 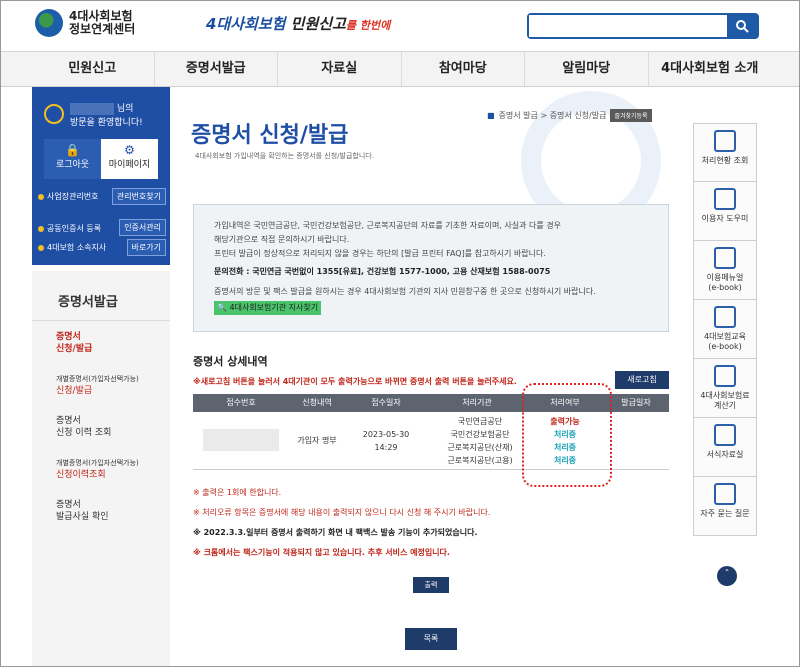 What do you see at coordinates (725, 317) in the screenshot?
I see `ebook-icon` at bounding box center [725, 317].